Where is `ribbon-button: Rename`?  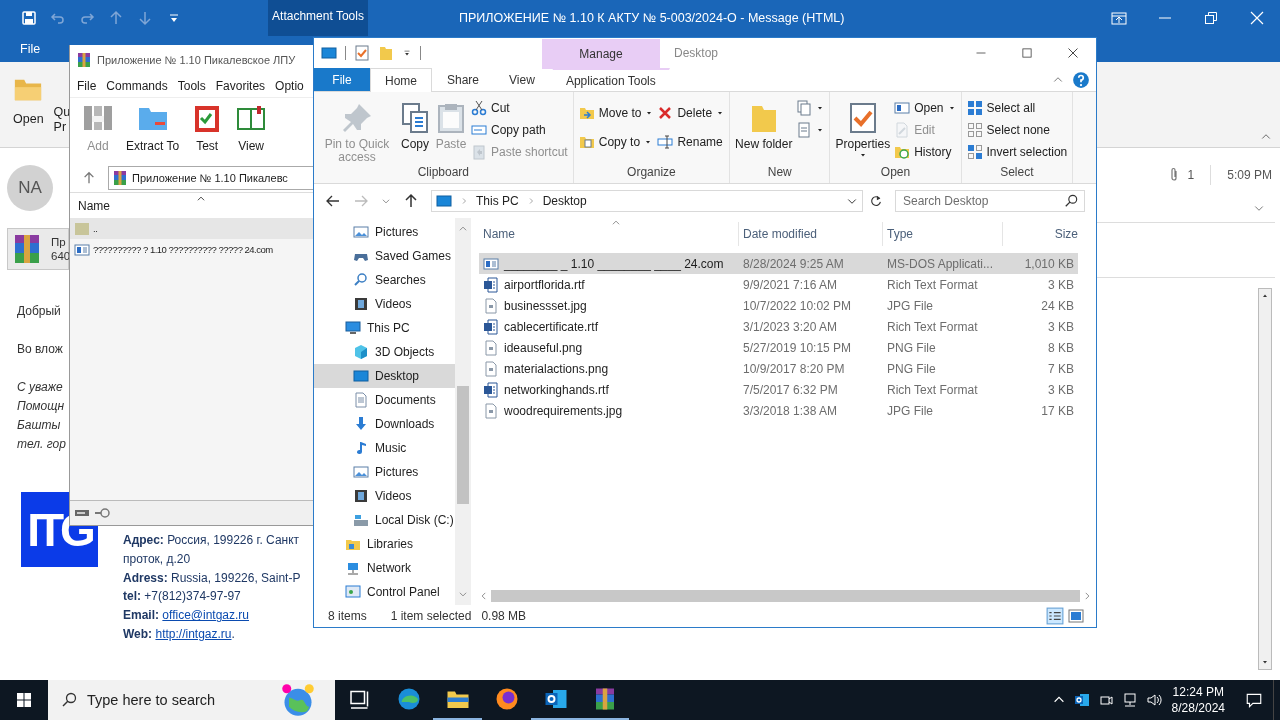 ribbon-button: Rename is located at coordinates (691, 142).